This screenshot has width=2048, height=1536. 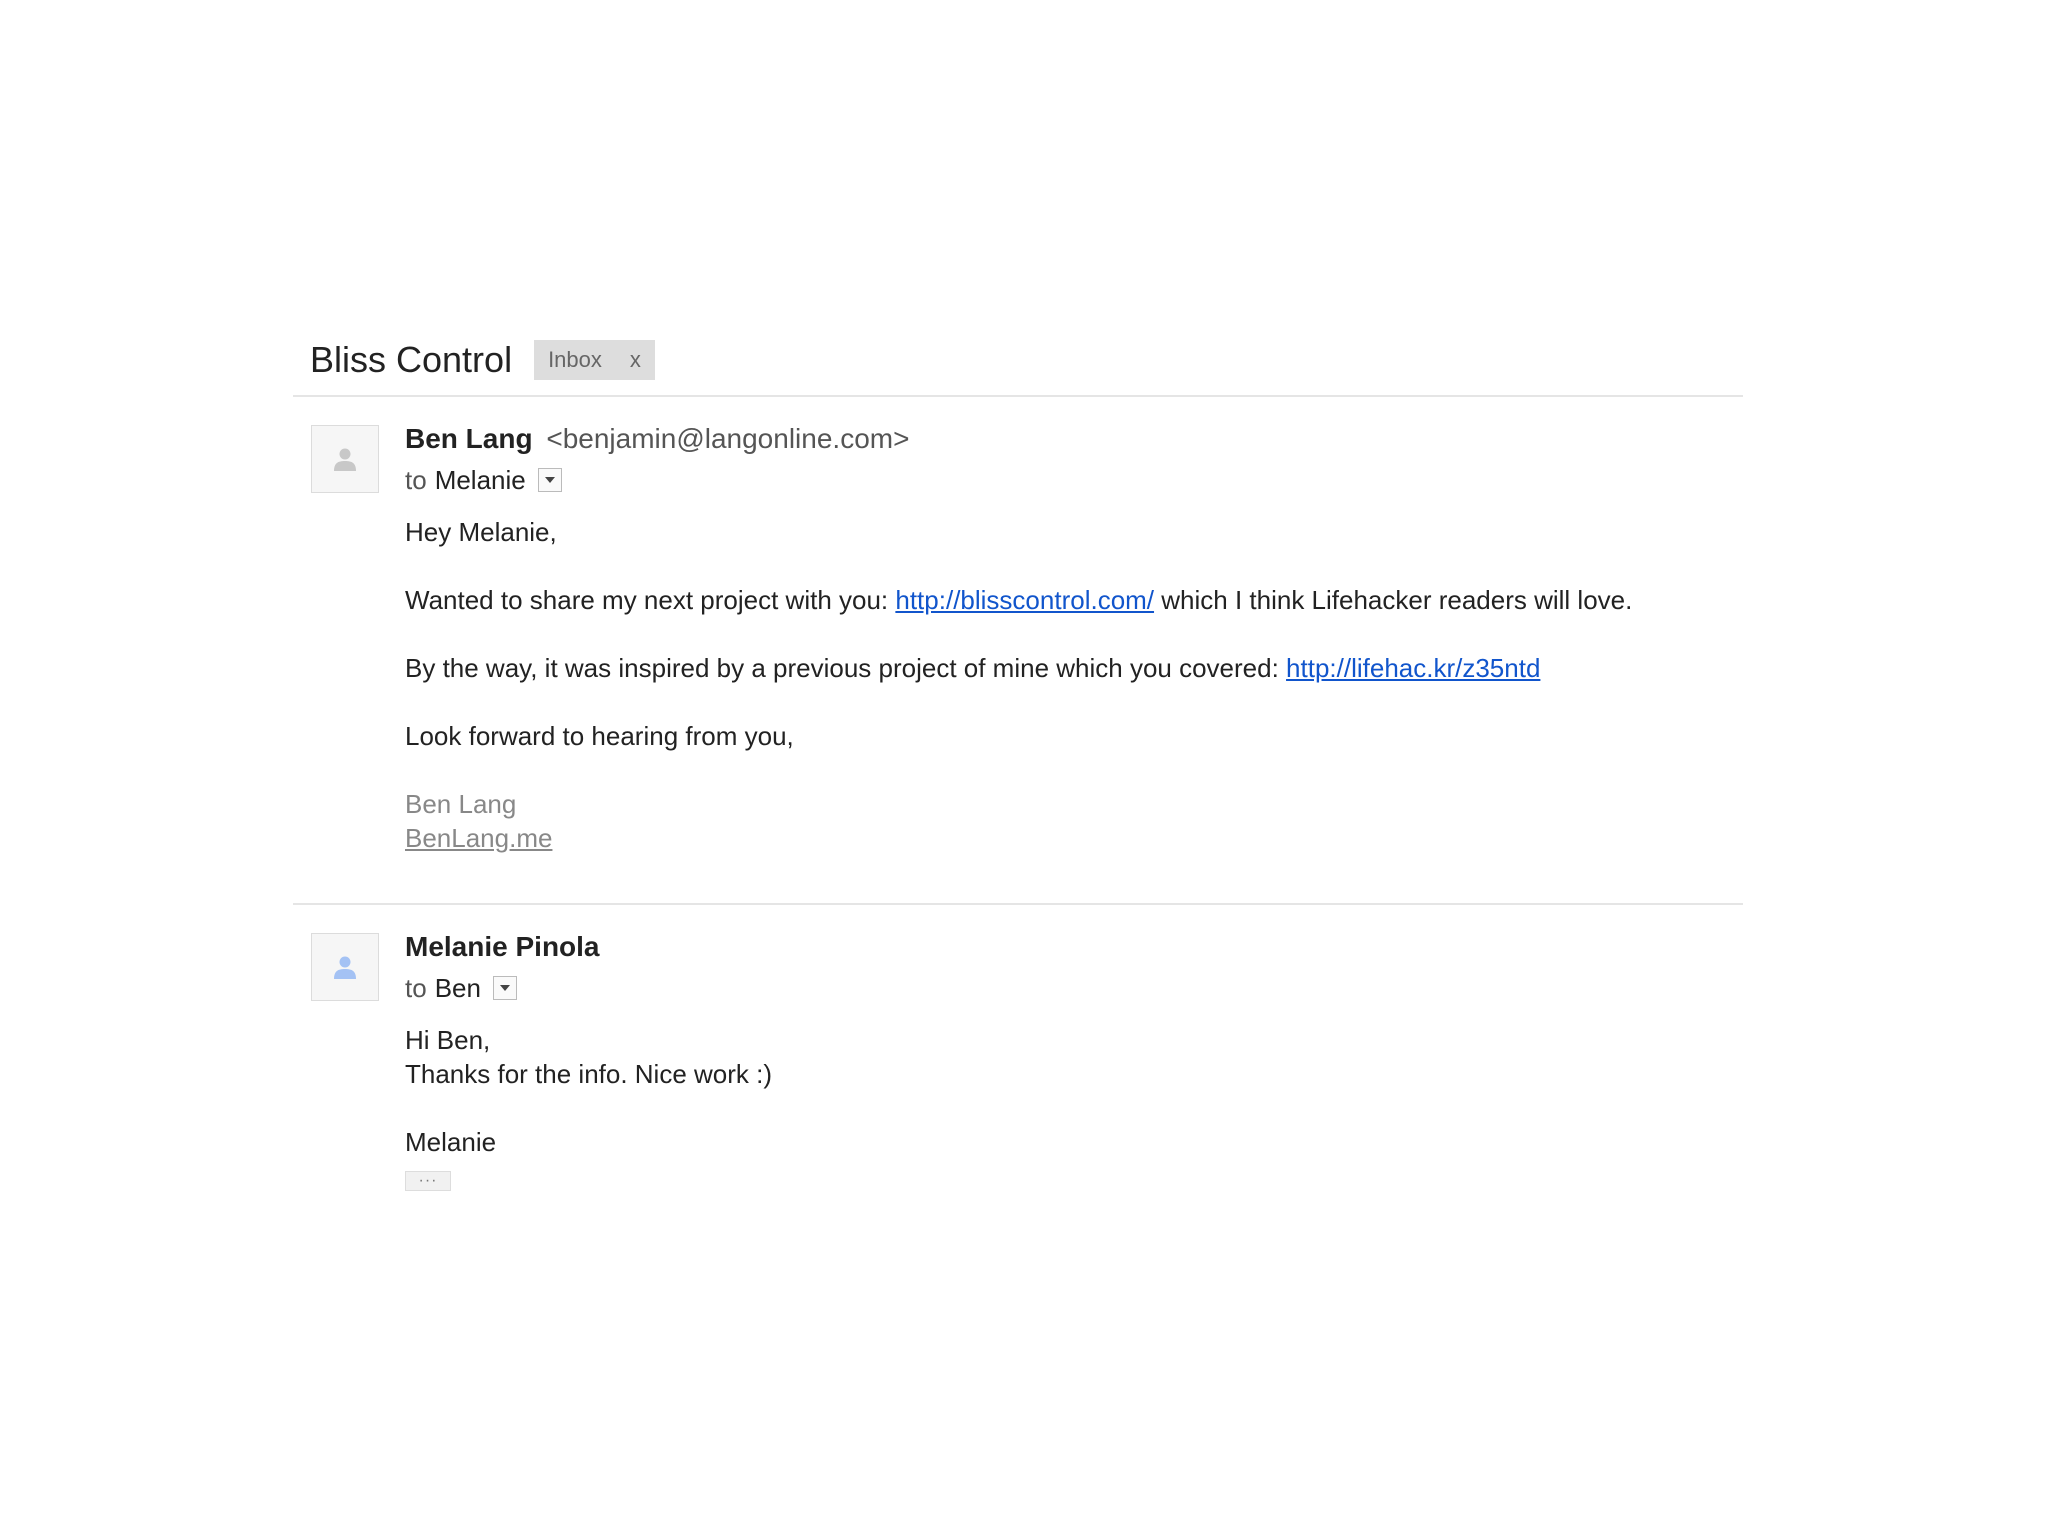 What do you see at coordinates (1024, 600) in the screenshot?
I see `blisscontrol-link: http://blisscontrol.com/` at bounding box center [1024, 600].